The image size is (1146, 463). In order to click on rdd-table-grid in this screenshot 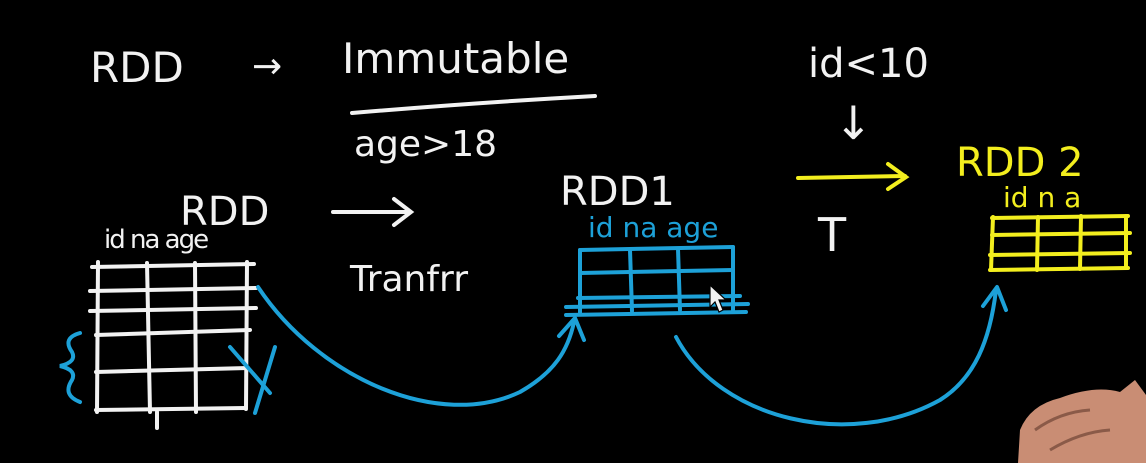, I will do `click(173, 345)`.